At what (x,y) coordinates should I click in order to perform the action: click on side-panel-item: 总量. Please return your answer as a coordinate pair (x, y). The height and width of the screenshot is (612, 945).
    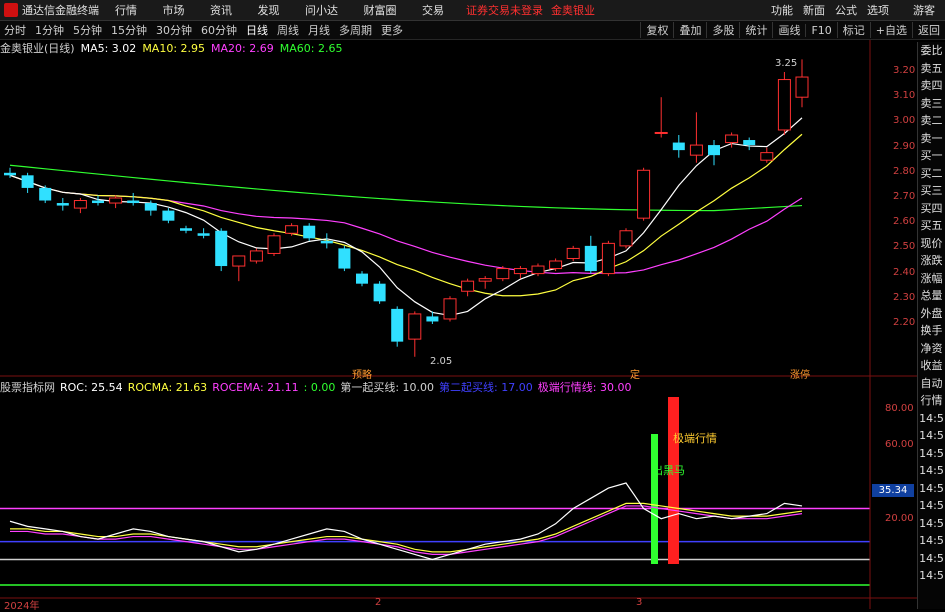
    Looking at the image, I should click on (931, 296).